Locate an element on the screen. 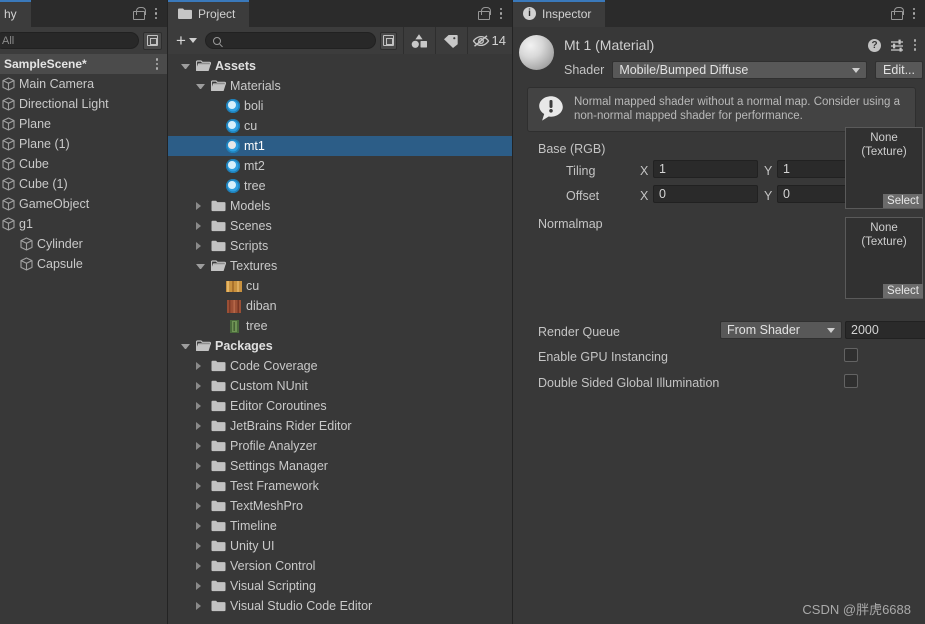 This screenshot has height=624, width=925. material-ball-icon is located at coordinates (233, 126).